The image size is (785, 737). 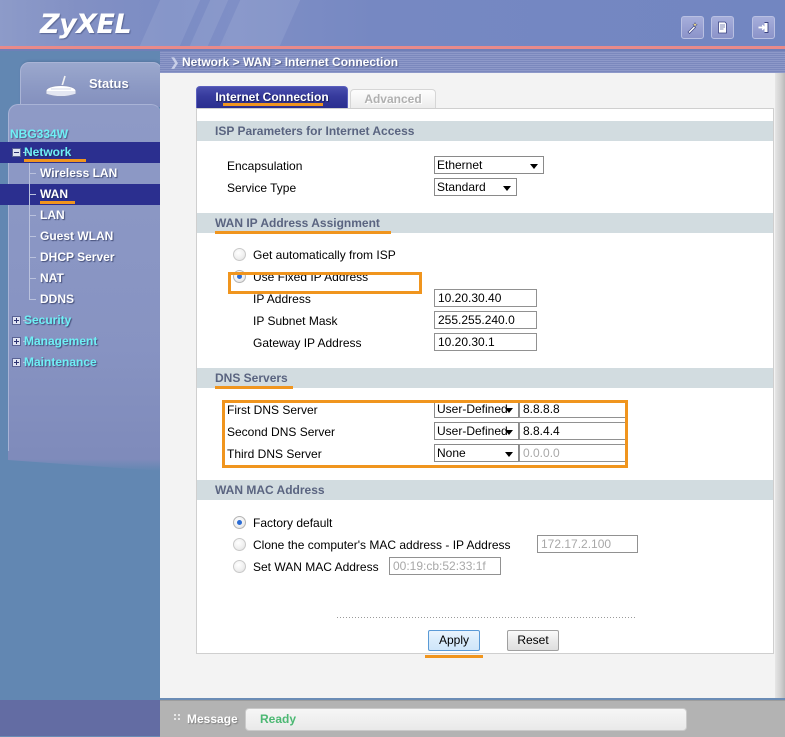 I want to click on third-dns-mode-value: None, so click(x=451, y=453).